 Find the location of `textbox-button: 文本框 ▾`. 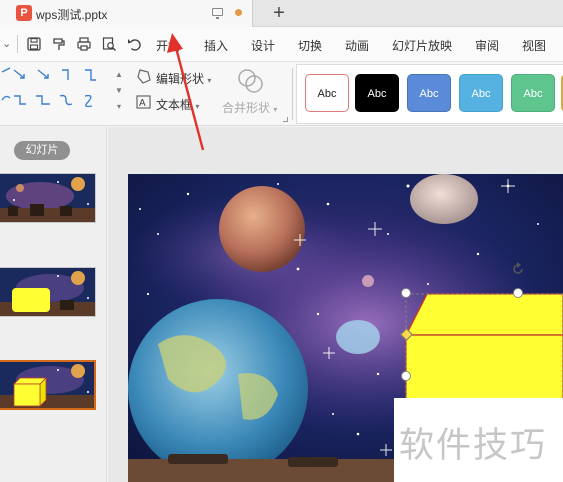

textbox-button: 文本框 ▾ is located at coordinates (177, 104).